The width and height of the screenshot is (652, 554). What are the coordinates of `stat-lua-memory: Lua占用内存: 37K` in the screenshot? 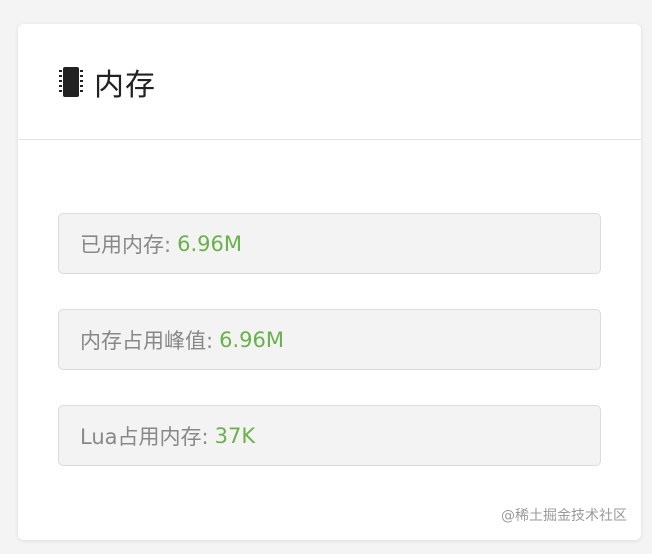 It's located at (329, 435).